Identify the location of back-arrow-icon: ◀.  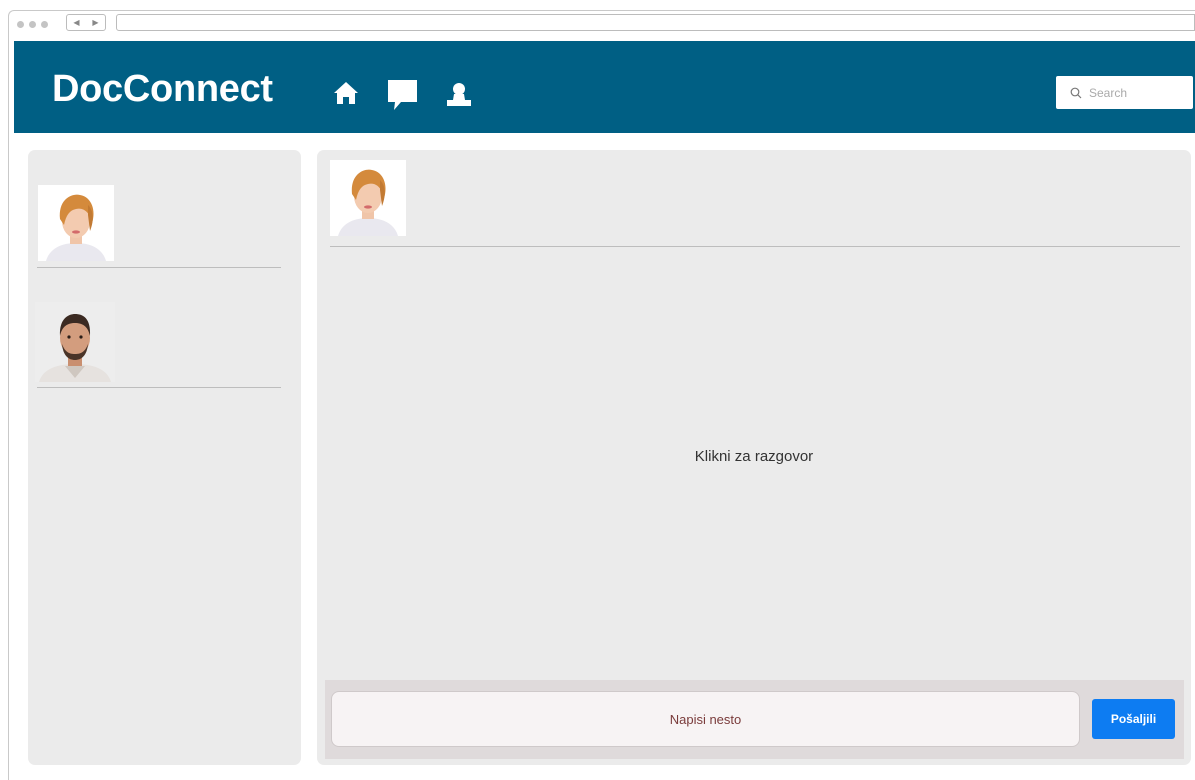
(76, 22).